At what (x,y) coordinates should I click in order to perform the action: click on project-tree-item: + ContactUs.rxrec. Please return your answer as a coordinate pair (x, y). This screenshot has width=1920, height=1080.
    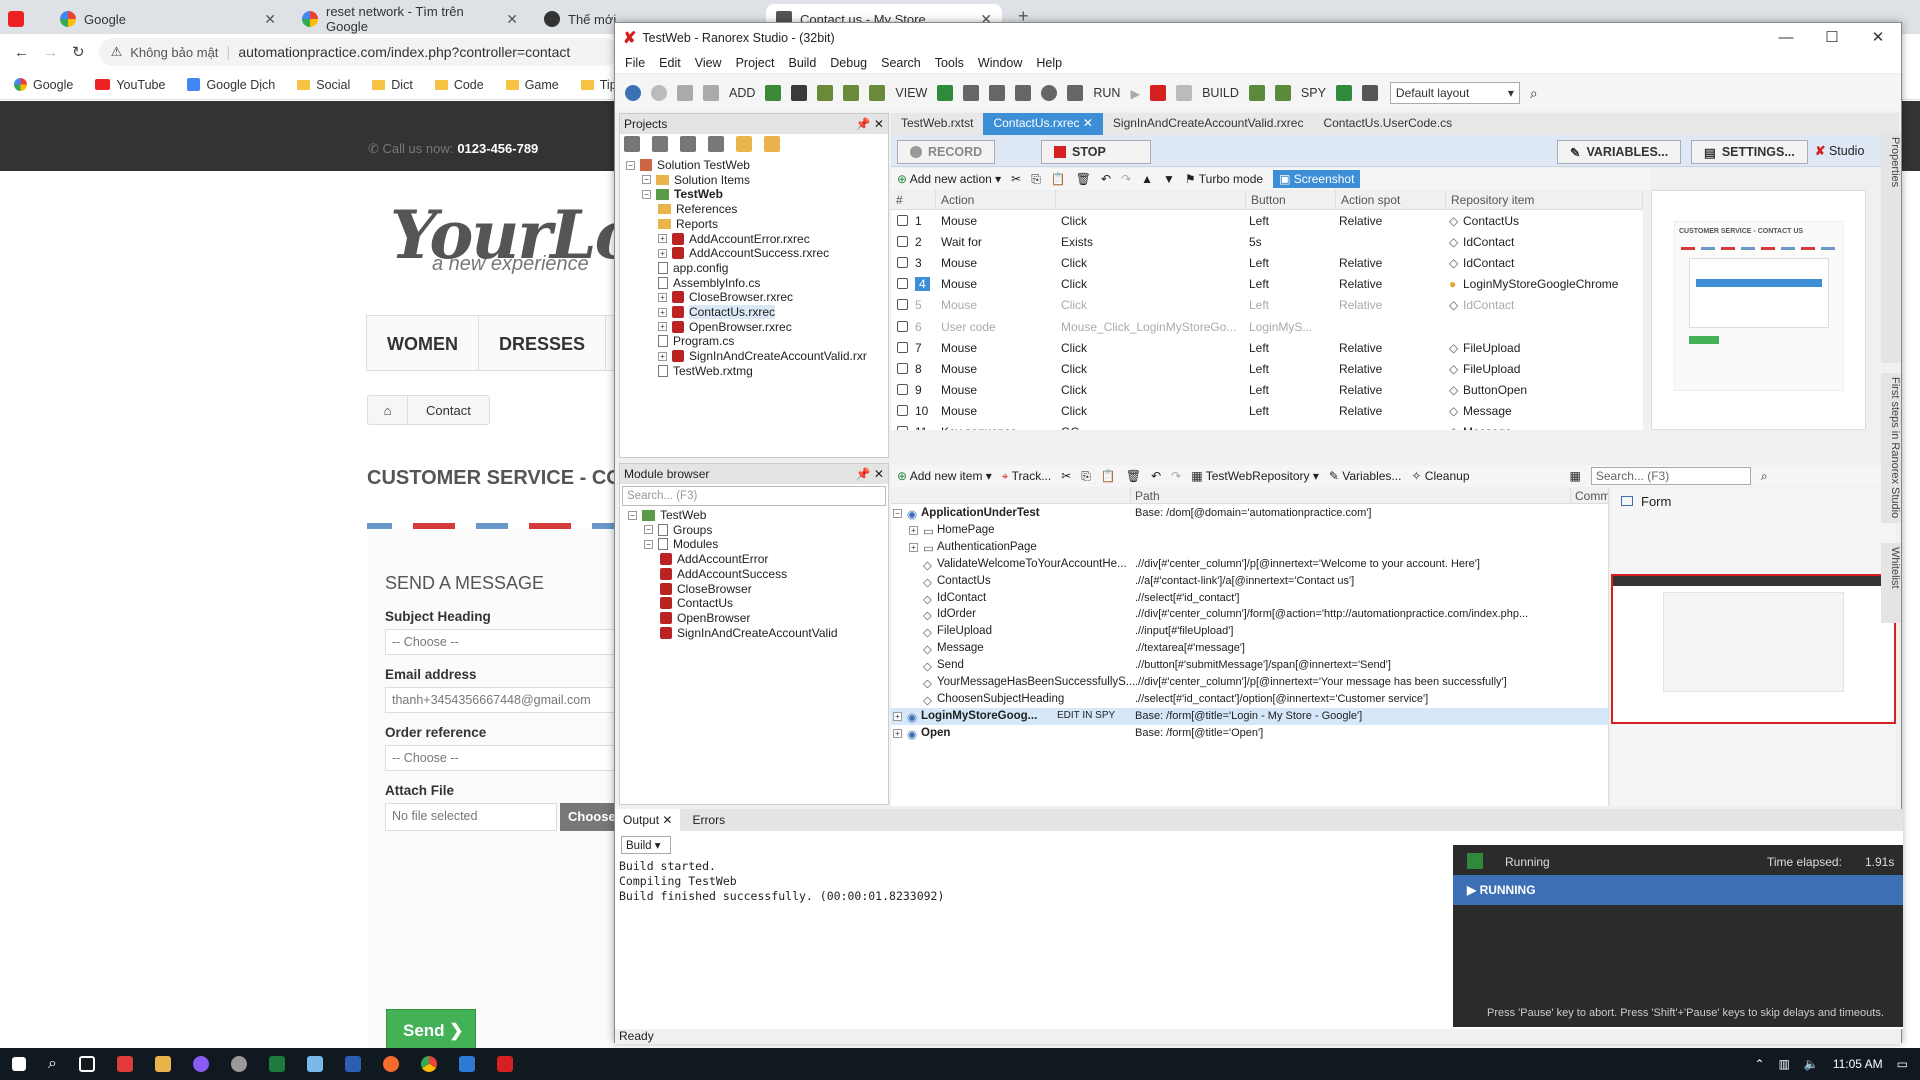
    Looking at the image, I should click on (717, 312).